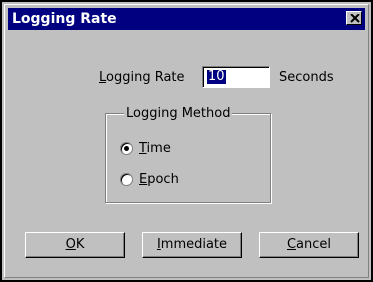 The image size is (373, 282). I want to click on time-radio-label-rest: ime, so click(158, 148).